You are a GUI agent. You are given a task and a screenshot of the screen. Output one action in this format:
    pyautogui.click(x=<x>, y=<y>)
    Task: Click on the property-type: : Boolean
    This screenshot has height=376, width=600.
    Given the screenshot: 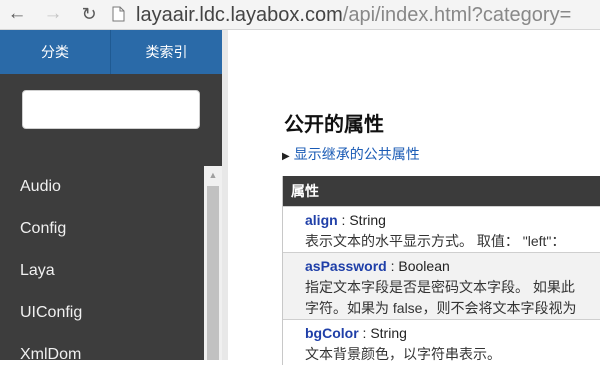 What is the action you would take?
    pyautogui.click(x=418, y=266)
    